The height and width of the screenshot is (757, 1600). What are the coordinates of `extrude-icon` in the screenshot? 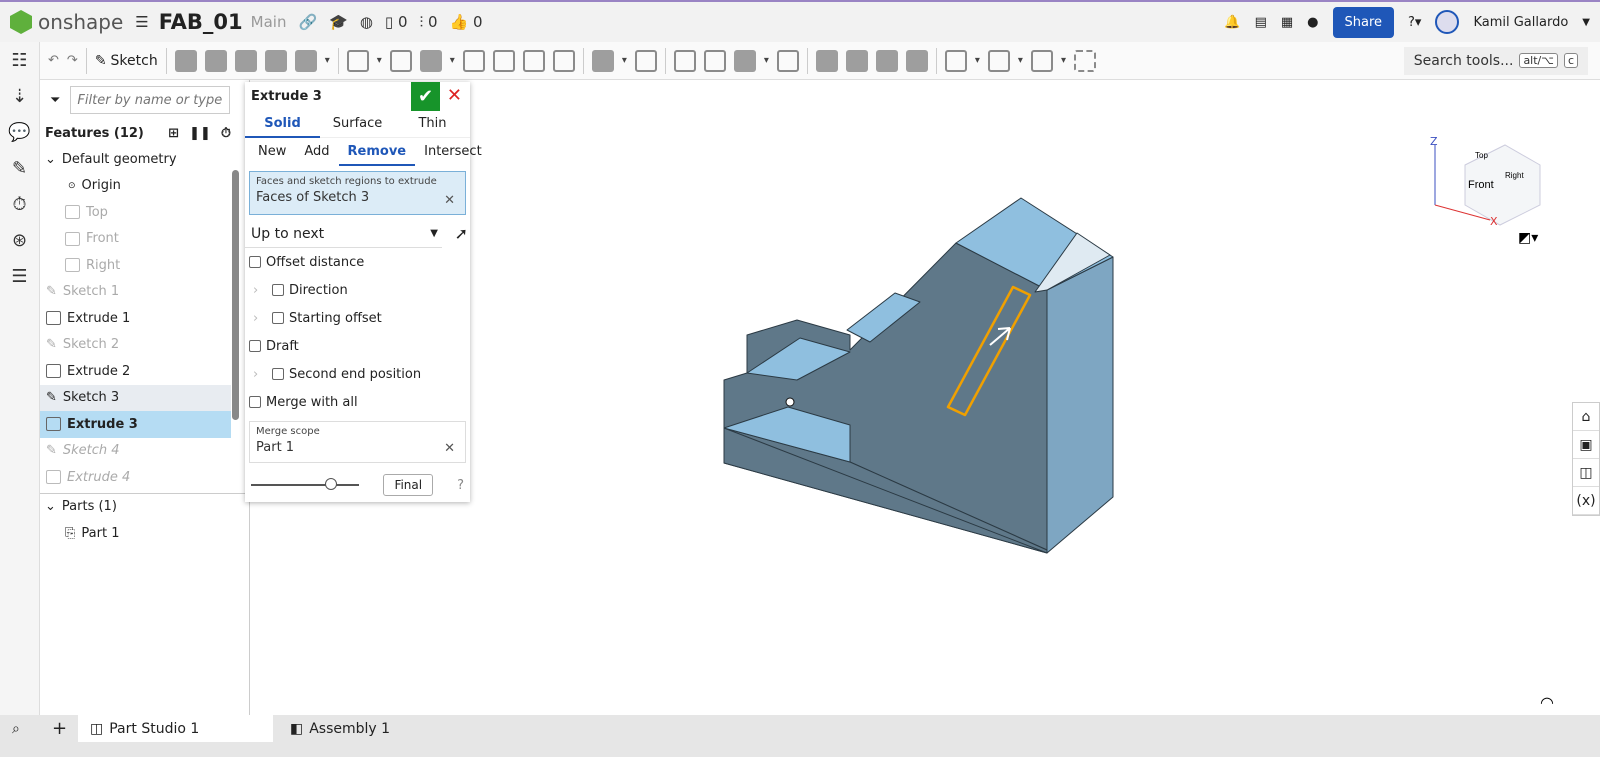 It's located at (185, 60).